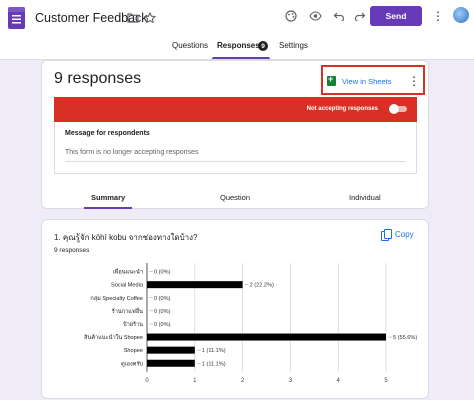 The image size is (474, 400). Describe the element at coordinates (235, 109) in the screenshot. I see `accepting-responses-bar: Not accepting responses` at that location.